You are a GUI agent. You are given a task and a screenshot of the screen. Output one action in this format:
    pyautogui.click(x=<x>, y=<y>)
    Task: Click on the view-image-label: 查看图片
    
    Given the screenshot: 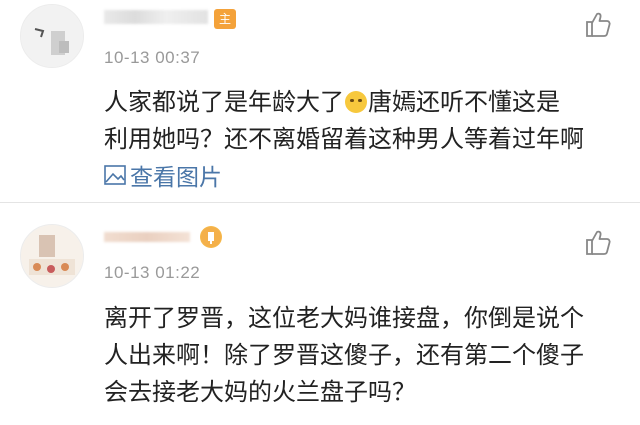 What is the action you would take?
    pyautogui.click(x=176, y=178)
    